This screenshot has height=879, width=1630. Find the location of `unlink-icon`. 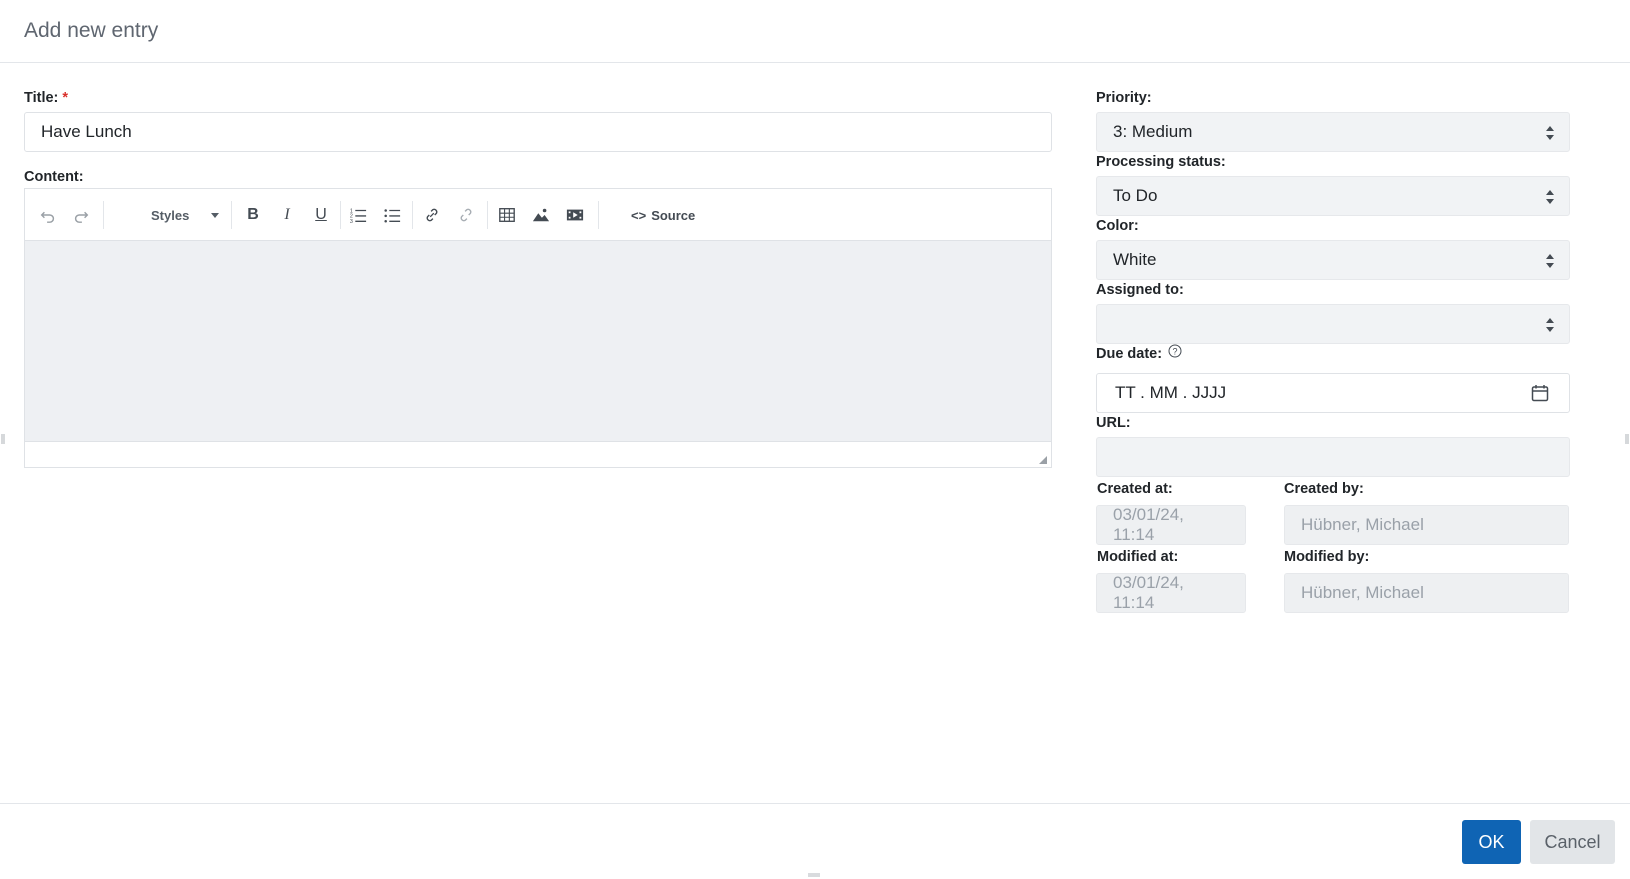

unlink-icon is located at coordinates (466, 215).